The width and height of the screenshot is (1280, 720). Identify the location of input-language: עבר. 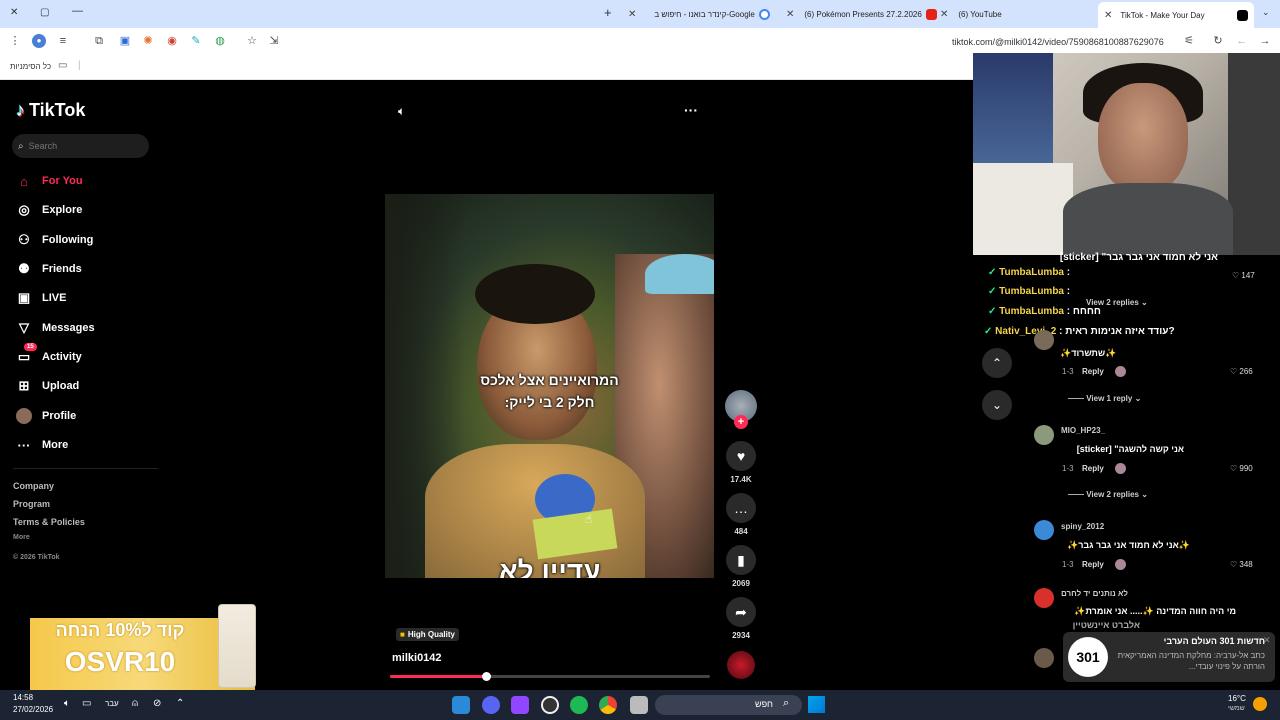
(112, 703).